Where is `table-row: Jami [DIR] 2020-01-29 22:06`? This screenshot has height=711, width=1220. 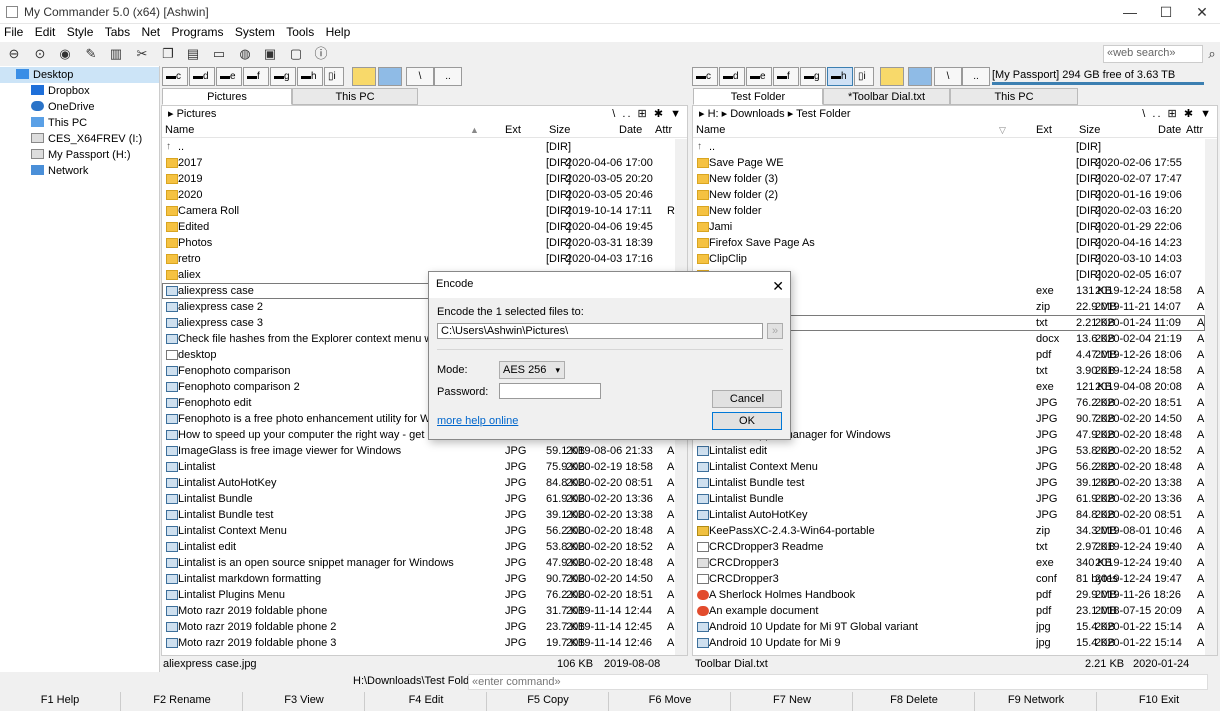
table-row: Jami [DIR] 2020-01-29 22:06 is located at coordinates (949, 227).